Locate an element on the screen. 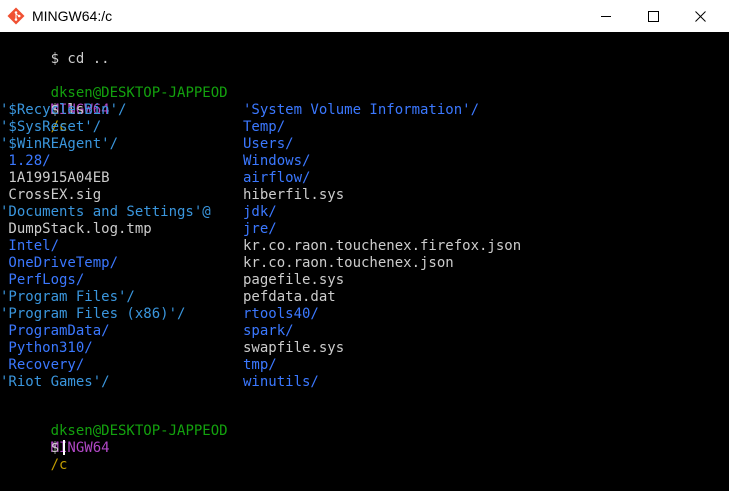 The width and height of the screenshot is (729, 491). listing-entry: airflow/ is located at coordinates (277, 178).